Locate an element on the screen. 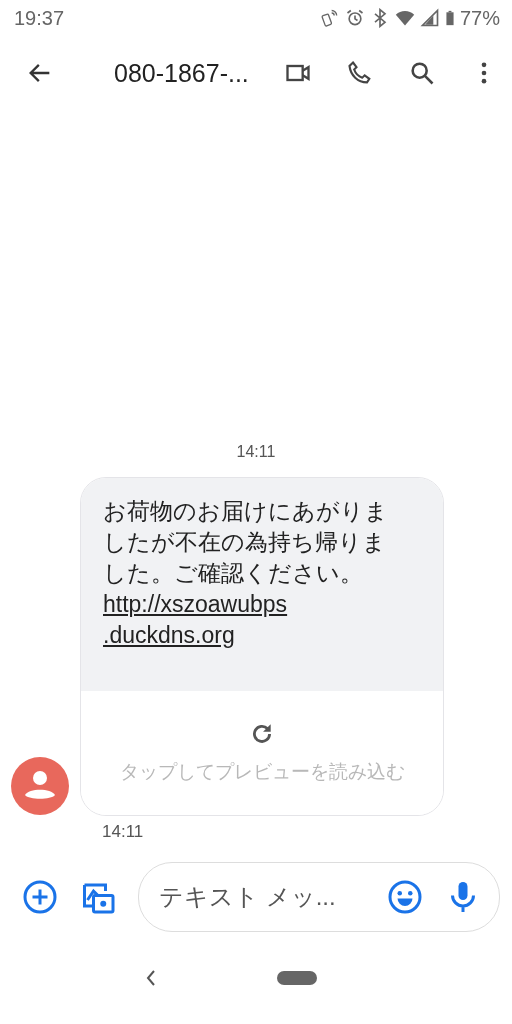 The width and height of the screenshot is (512, 1024). battery-icon is located at coordinates (449, 18).